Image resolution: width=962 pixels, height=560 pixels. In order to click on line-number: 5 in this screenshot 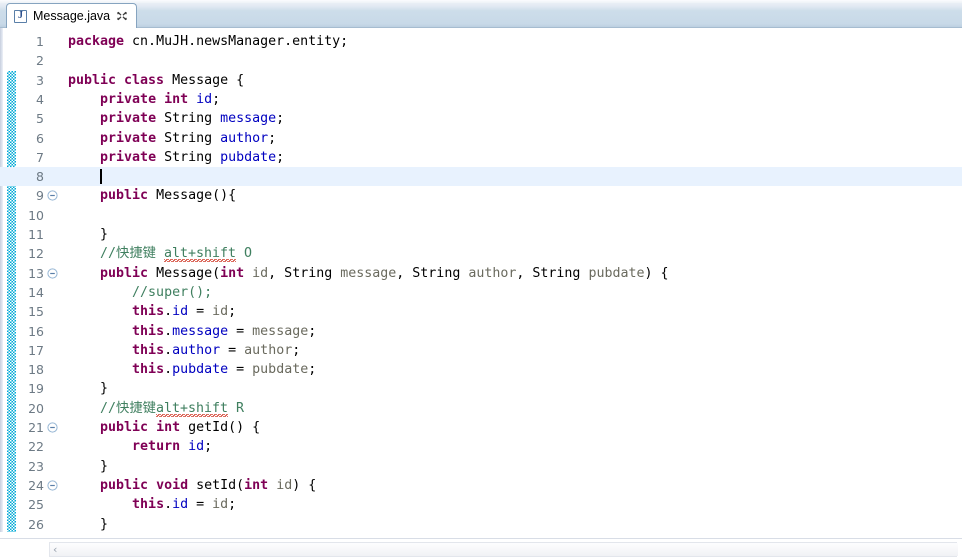, I will do `click(40, 119)`.